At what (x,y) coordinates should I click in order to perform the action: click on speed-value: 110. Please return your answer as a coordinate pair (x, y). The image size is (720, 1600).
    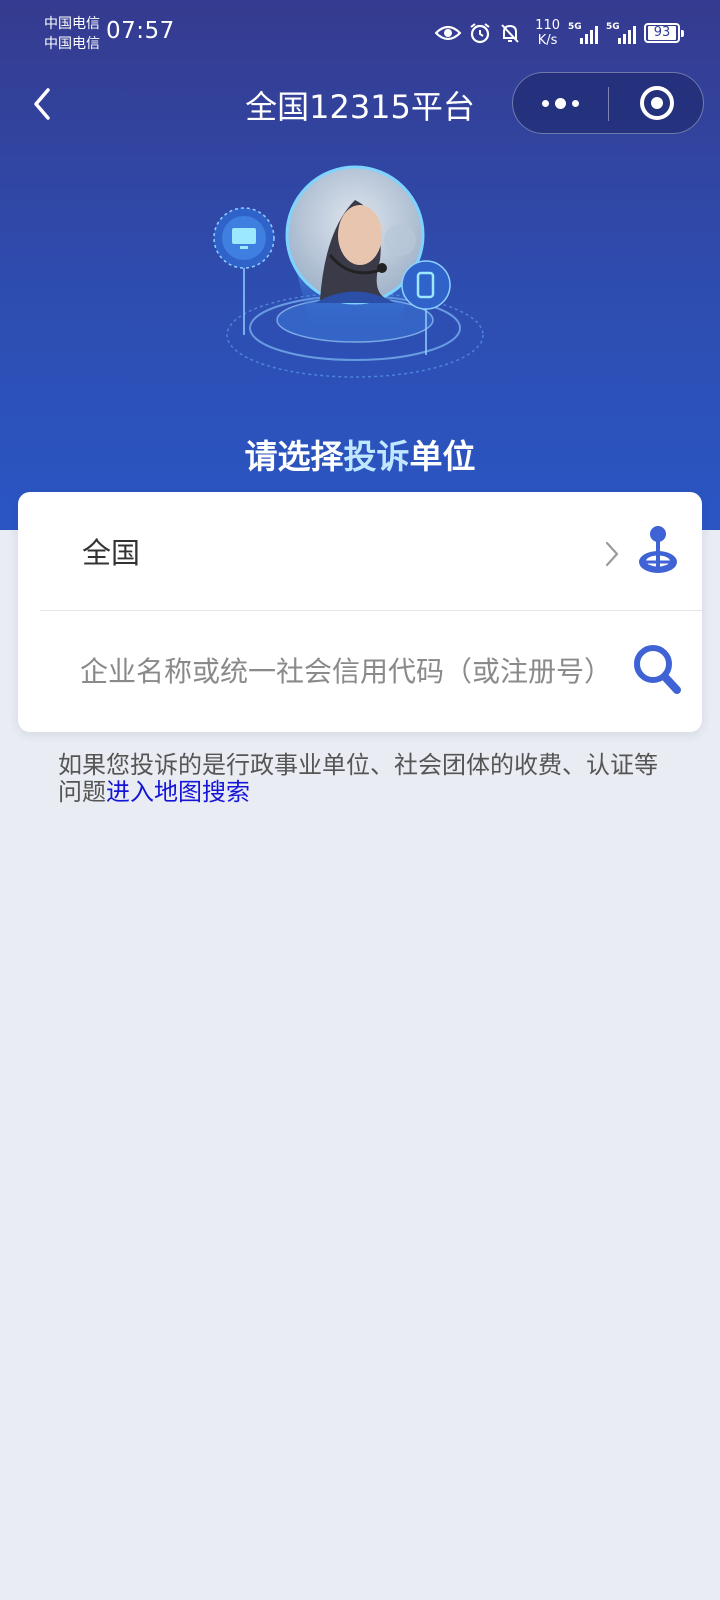
    Looking at the image, I should click on (547, 25).